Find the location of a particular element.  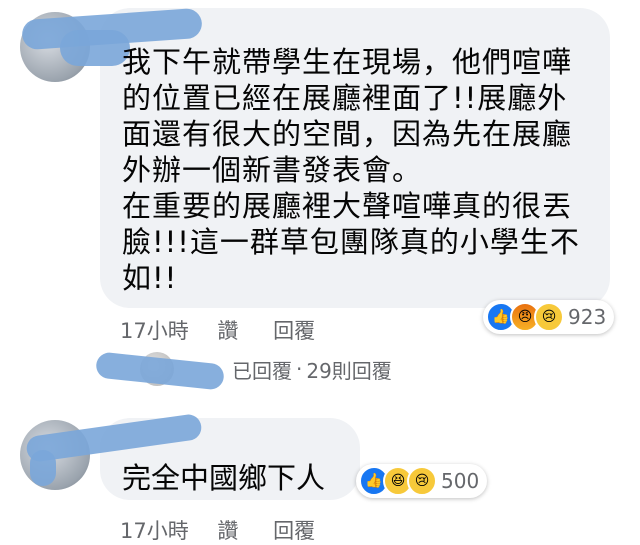

reaction-summary: 👍 😠 😢 923 is located at coordinates (549, 317).